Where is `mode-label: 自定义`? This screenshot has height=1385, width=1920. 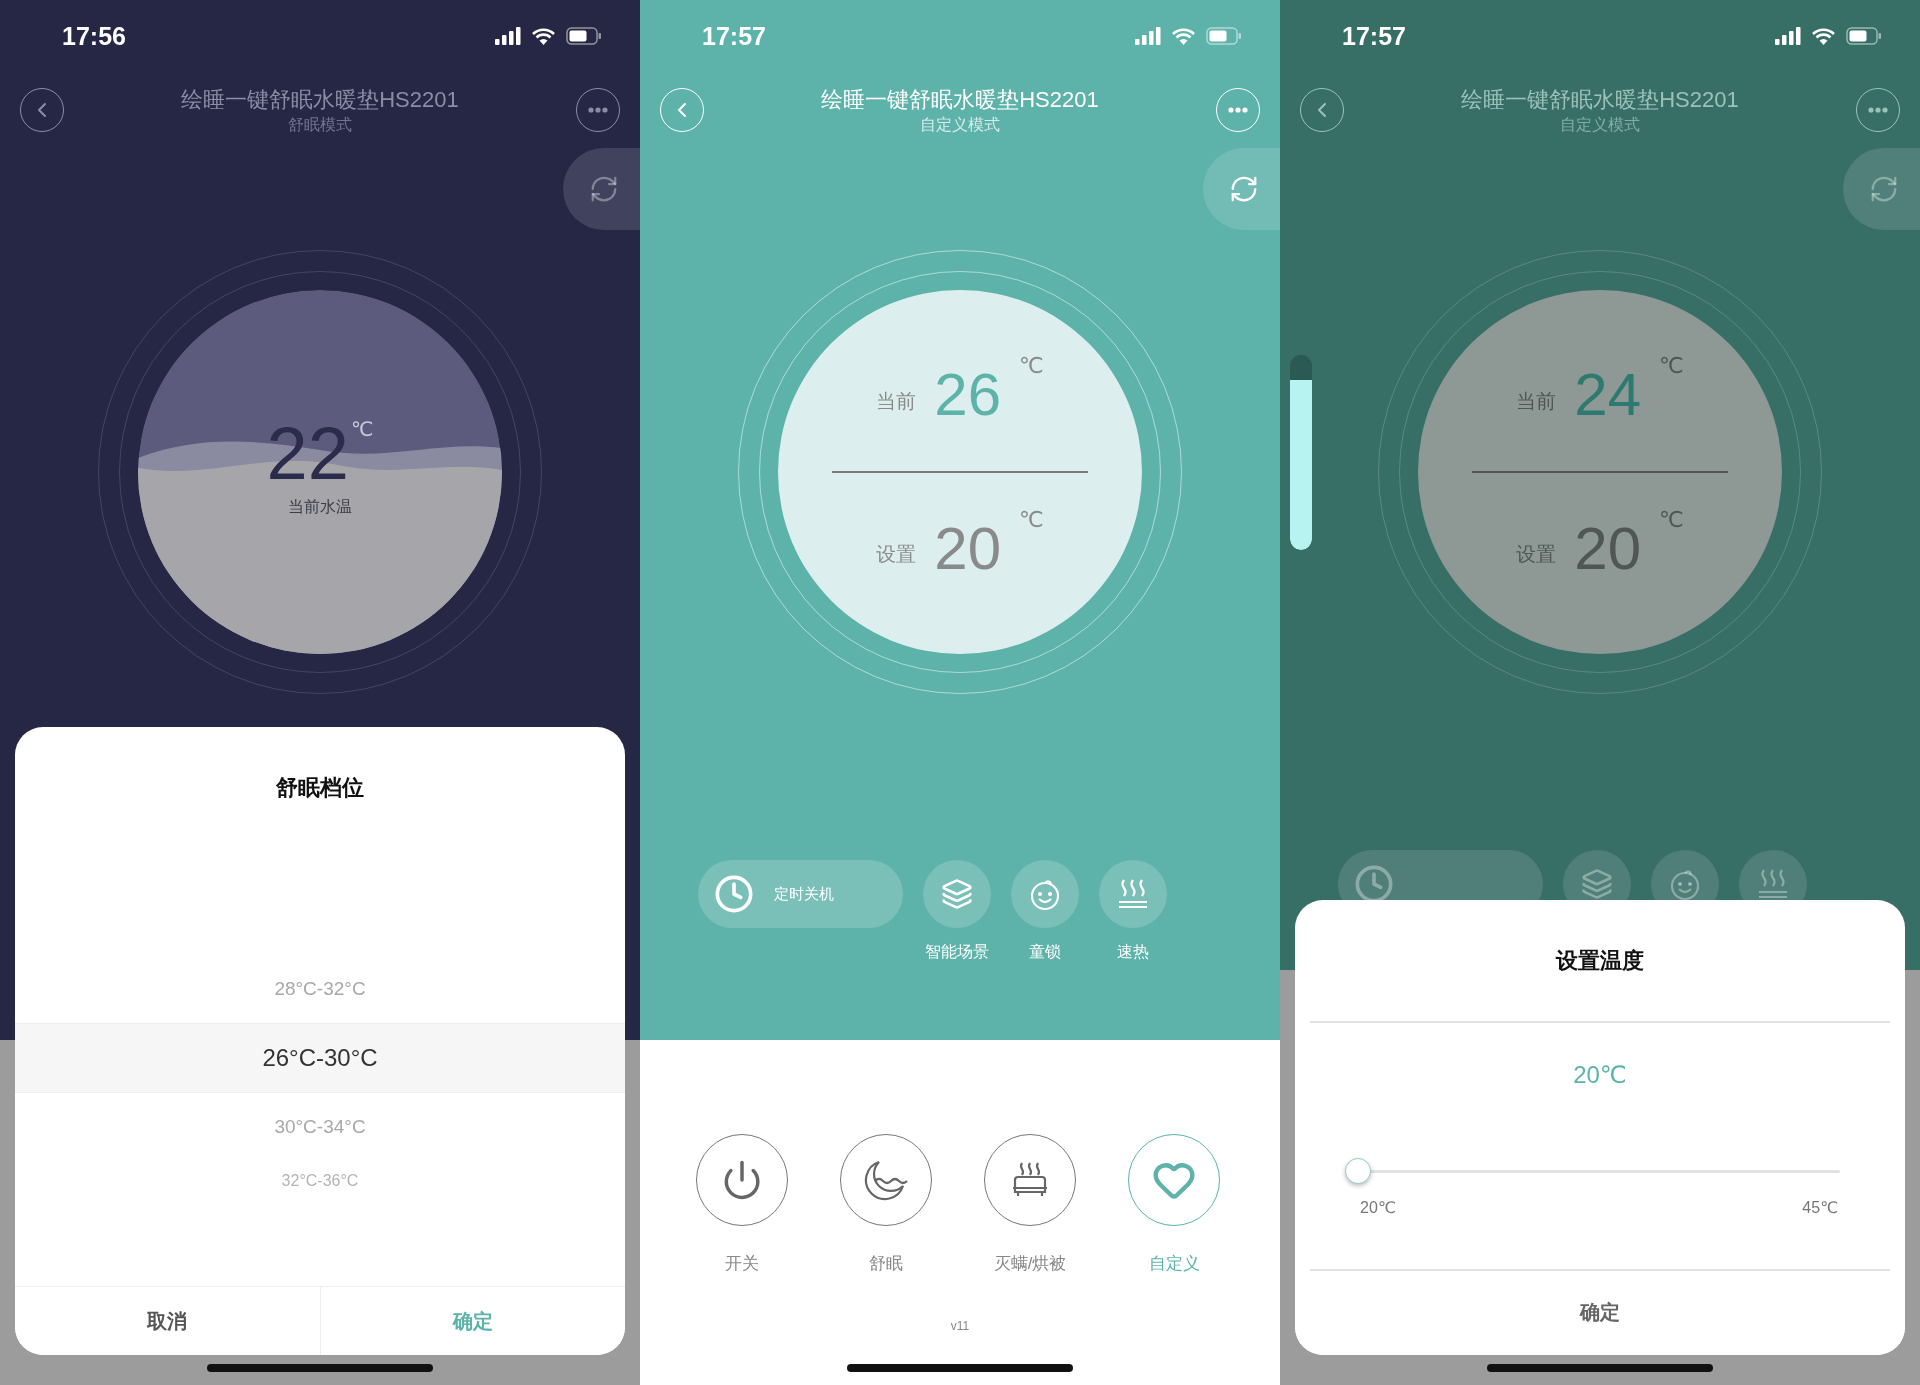
mode-label: 自定义 is located at coordinates (1174, 1264).